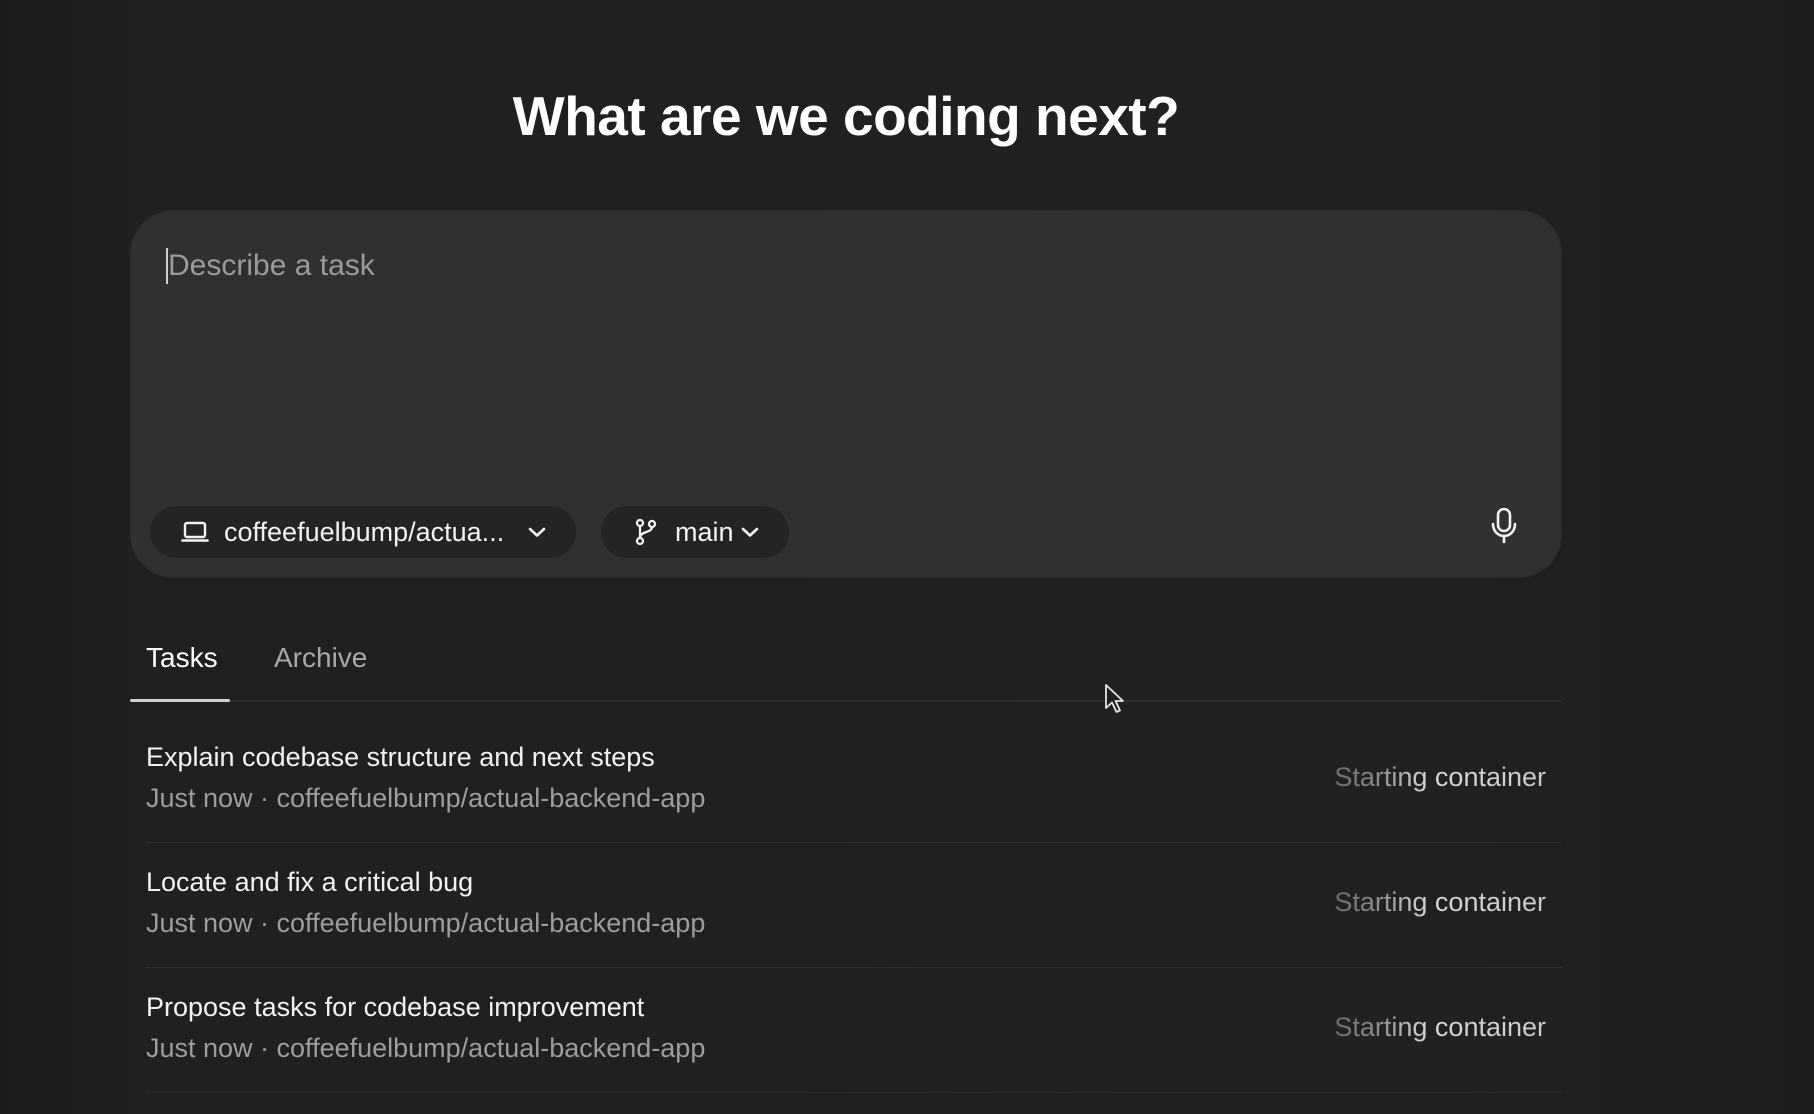  I want to click on mouse-cursor-icon, so click(1115, 699).